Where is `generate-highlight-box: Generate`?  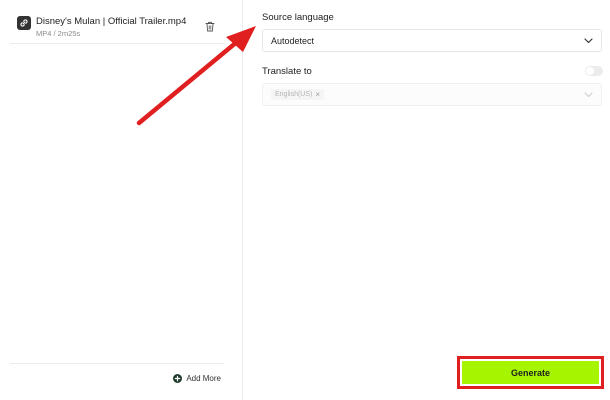
generate-highlight-box: Generate is located at coordinates (530, 372).